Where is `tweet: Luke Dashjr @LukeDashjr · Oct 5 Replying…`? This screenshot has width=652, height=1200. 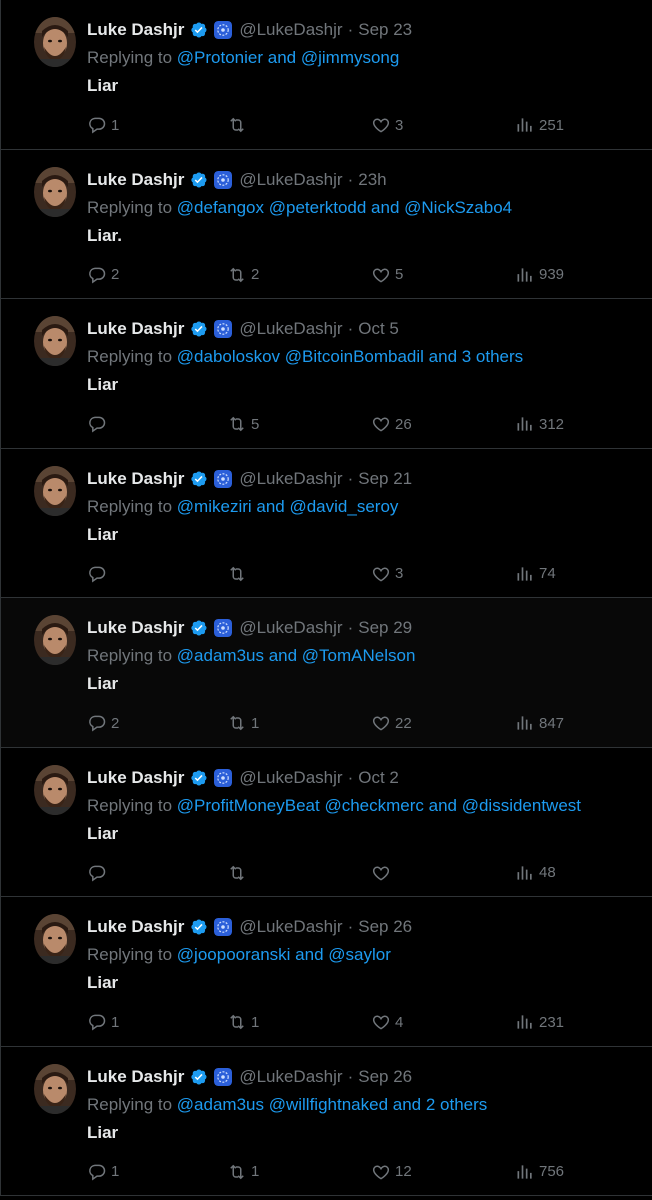
tweet: Luke Dashjr @LukeDashjr · Oct 5 Replying… is located at coordinates (326, 374).